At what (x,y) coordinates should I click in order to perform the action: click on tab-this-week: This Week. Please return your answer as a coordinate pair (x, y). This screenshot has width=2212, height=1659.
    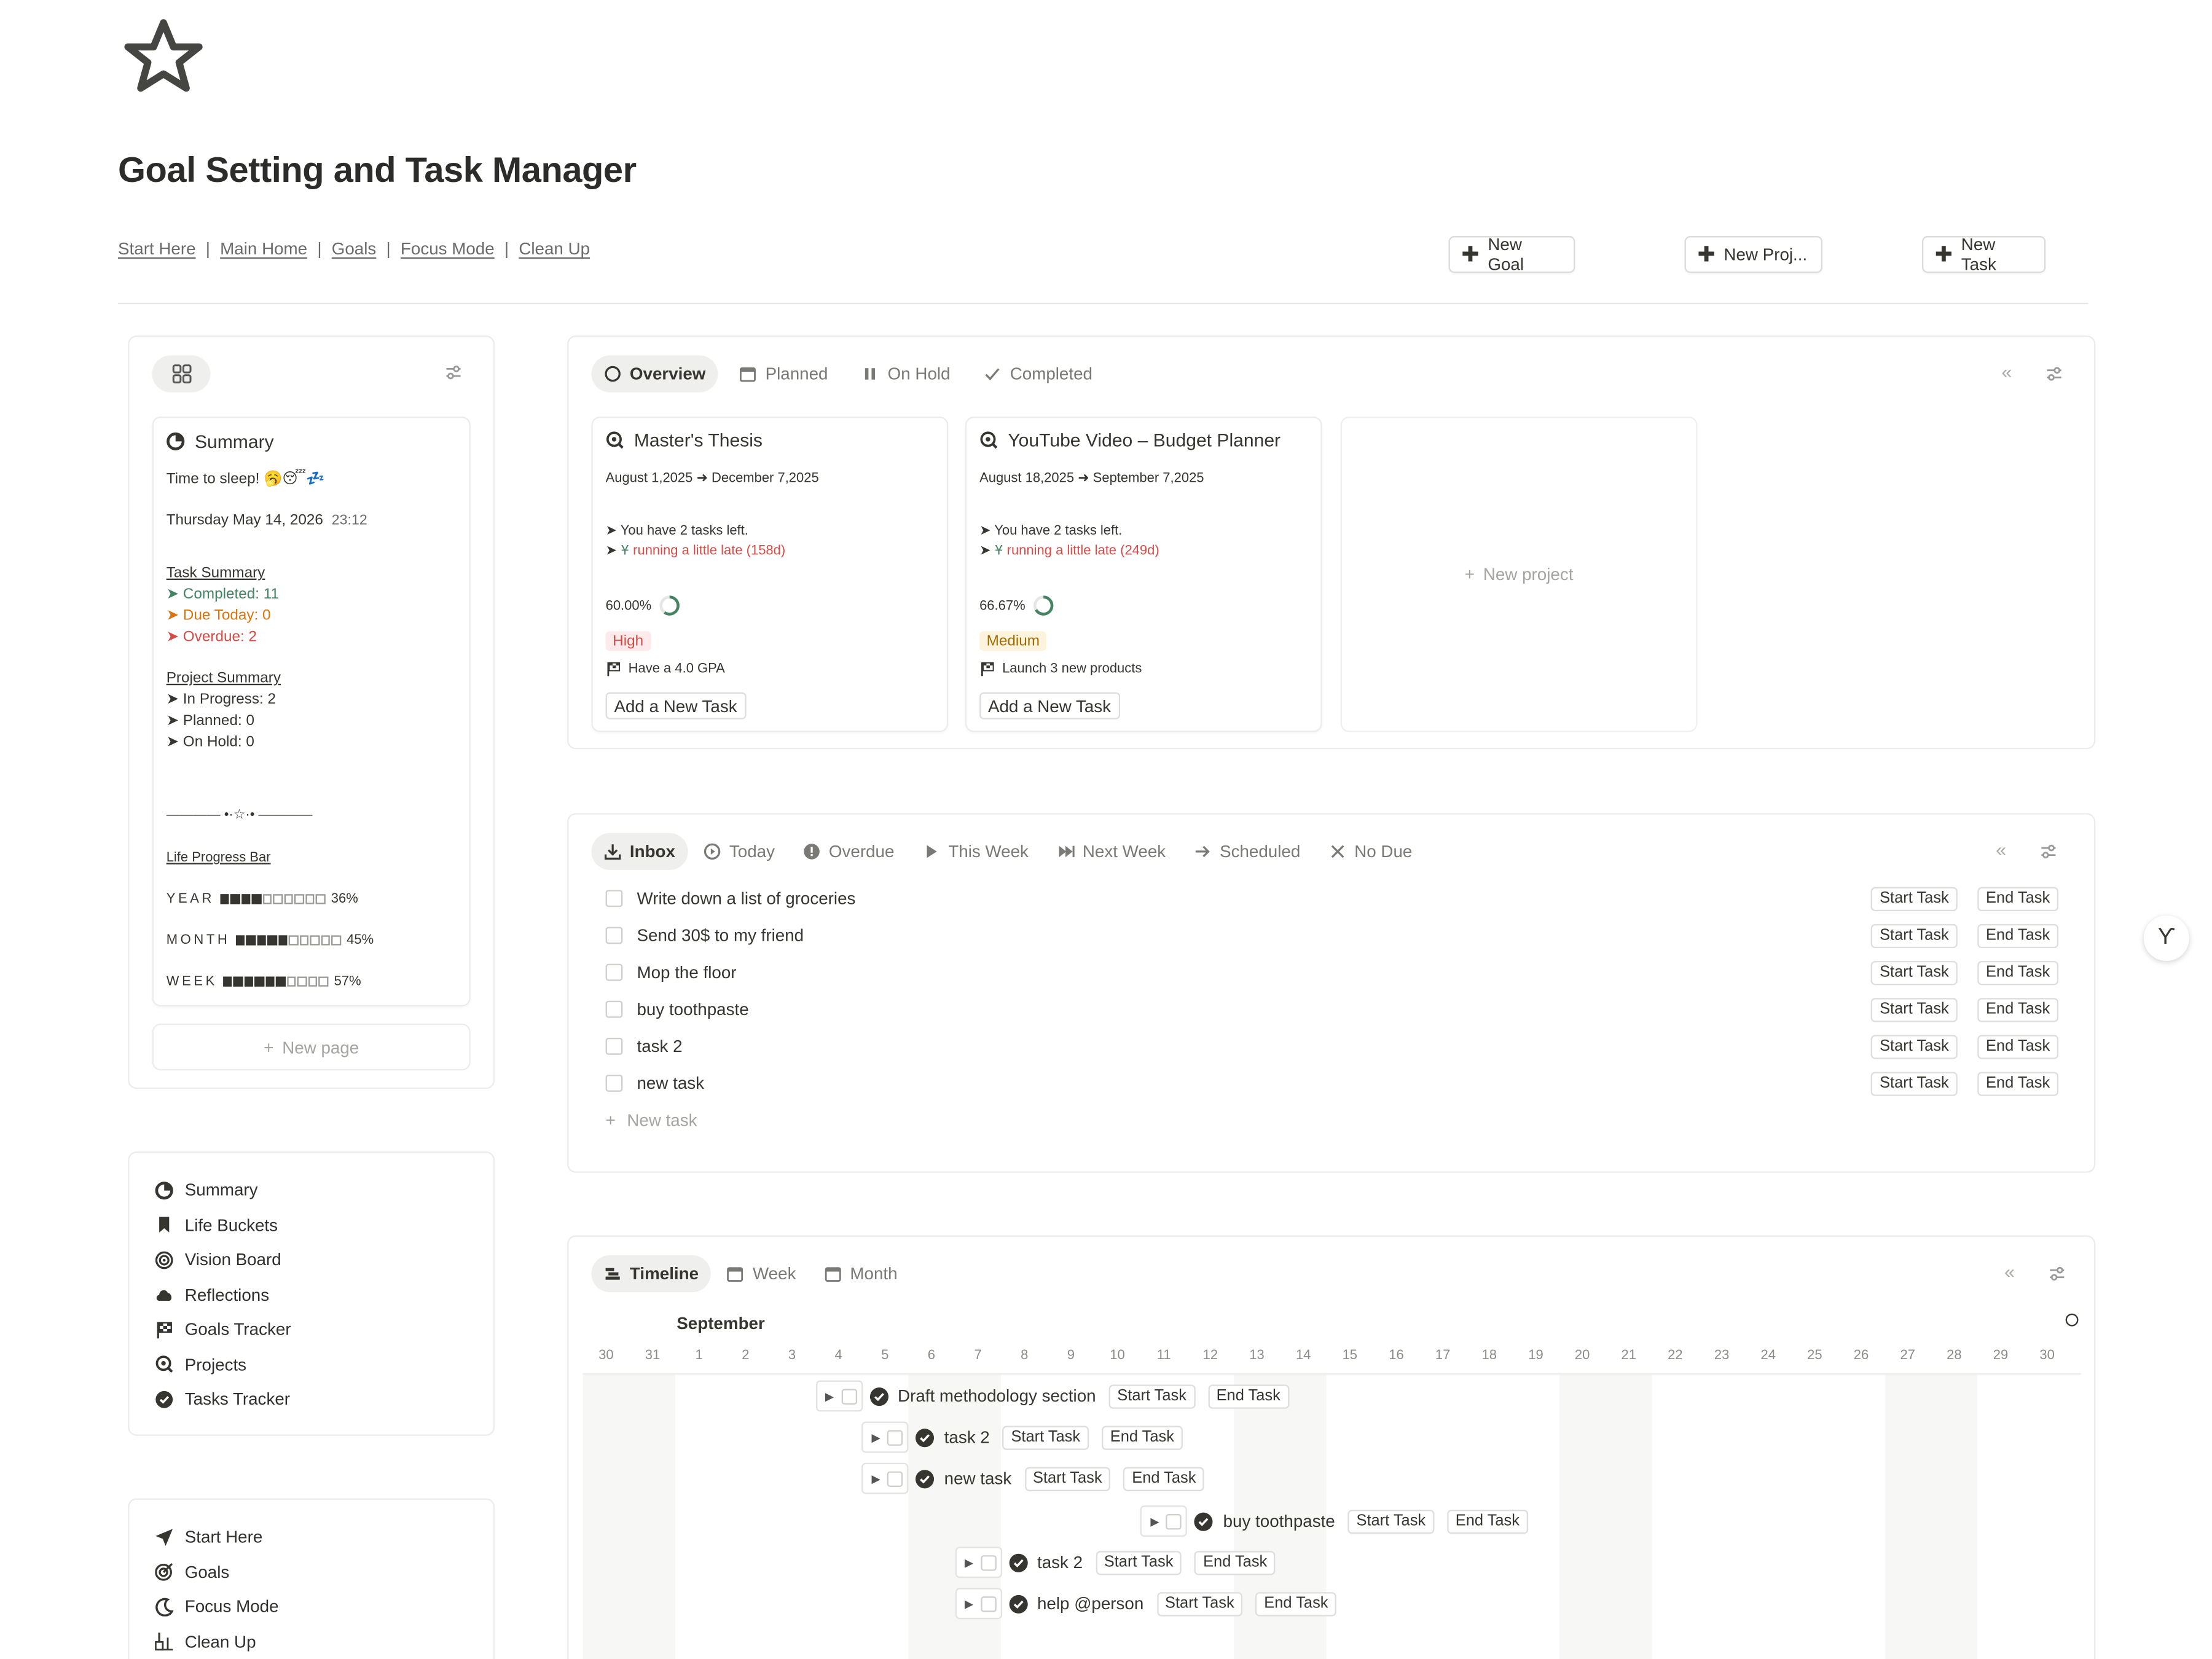
    Looking at the image, I should click on (975, 851).